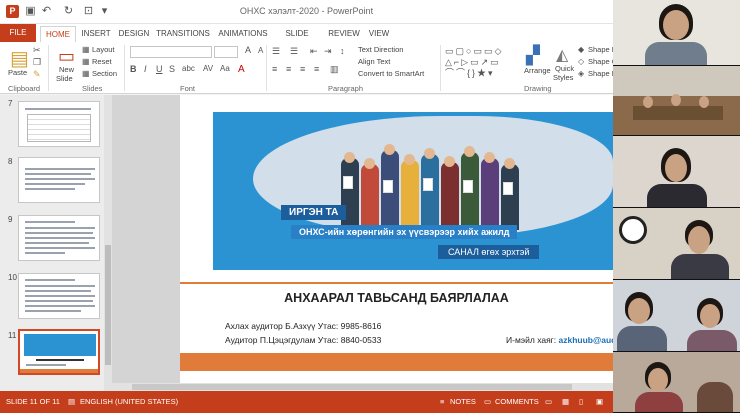 This screenshot has width=740, height=413. Describe the element at coordinates (288, 69) in the screenshot. I see `align-center-icon: ≡` at that location.